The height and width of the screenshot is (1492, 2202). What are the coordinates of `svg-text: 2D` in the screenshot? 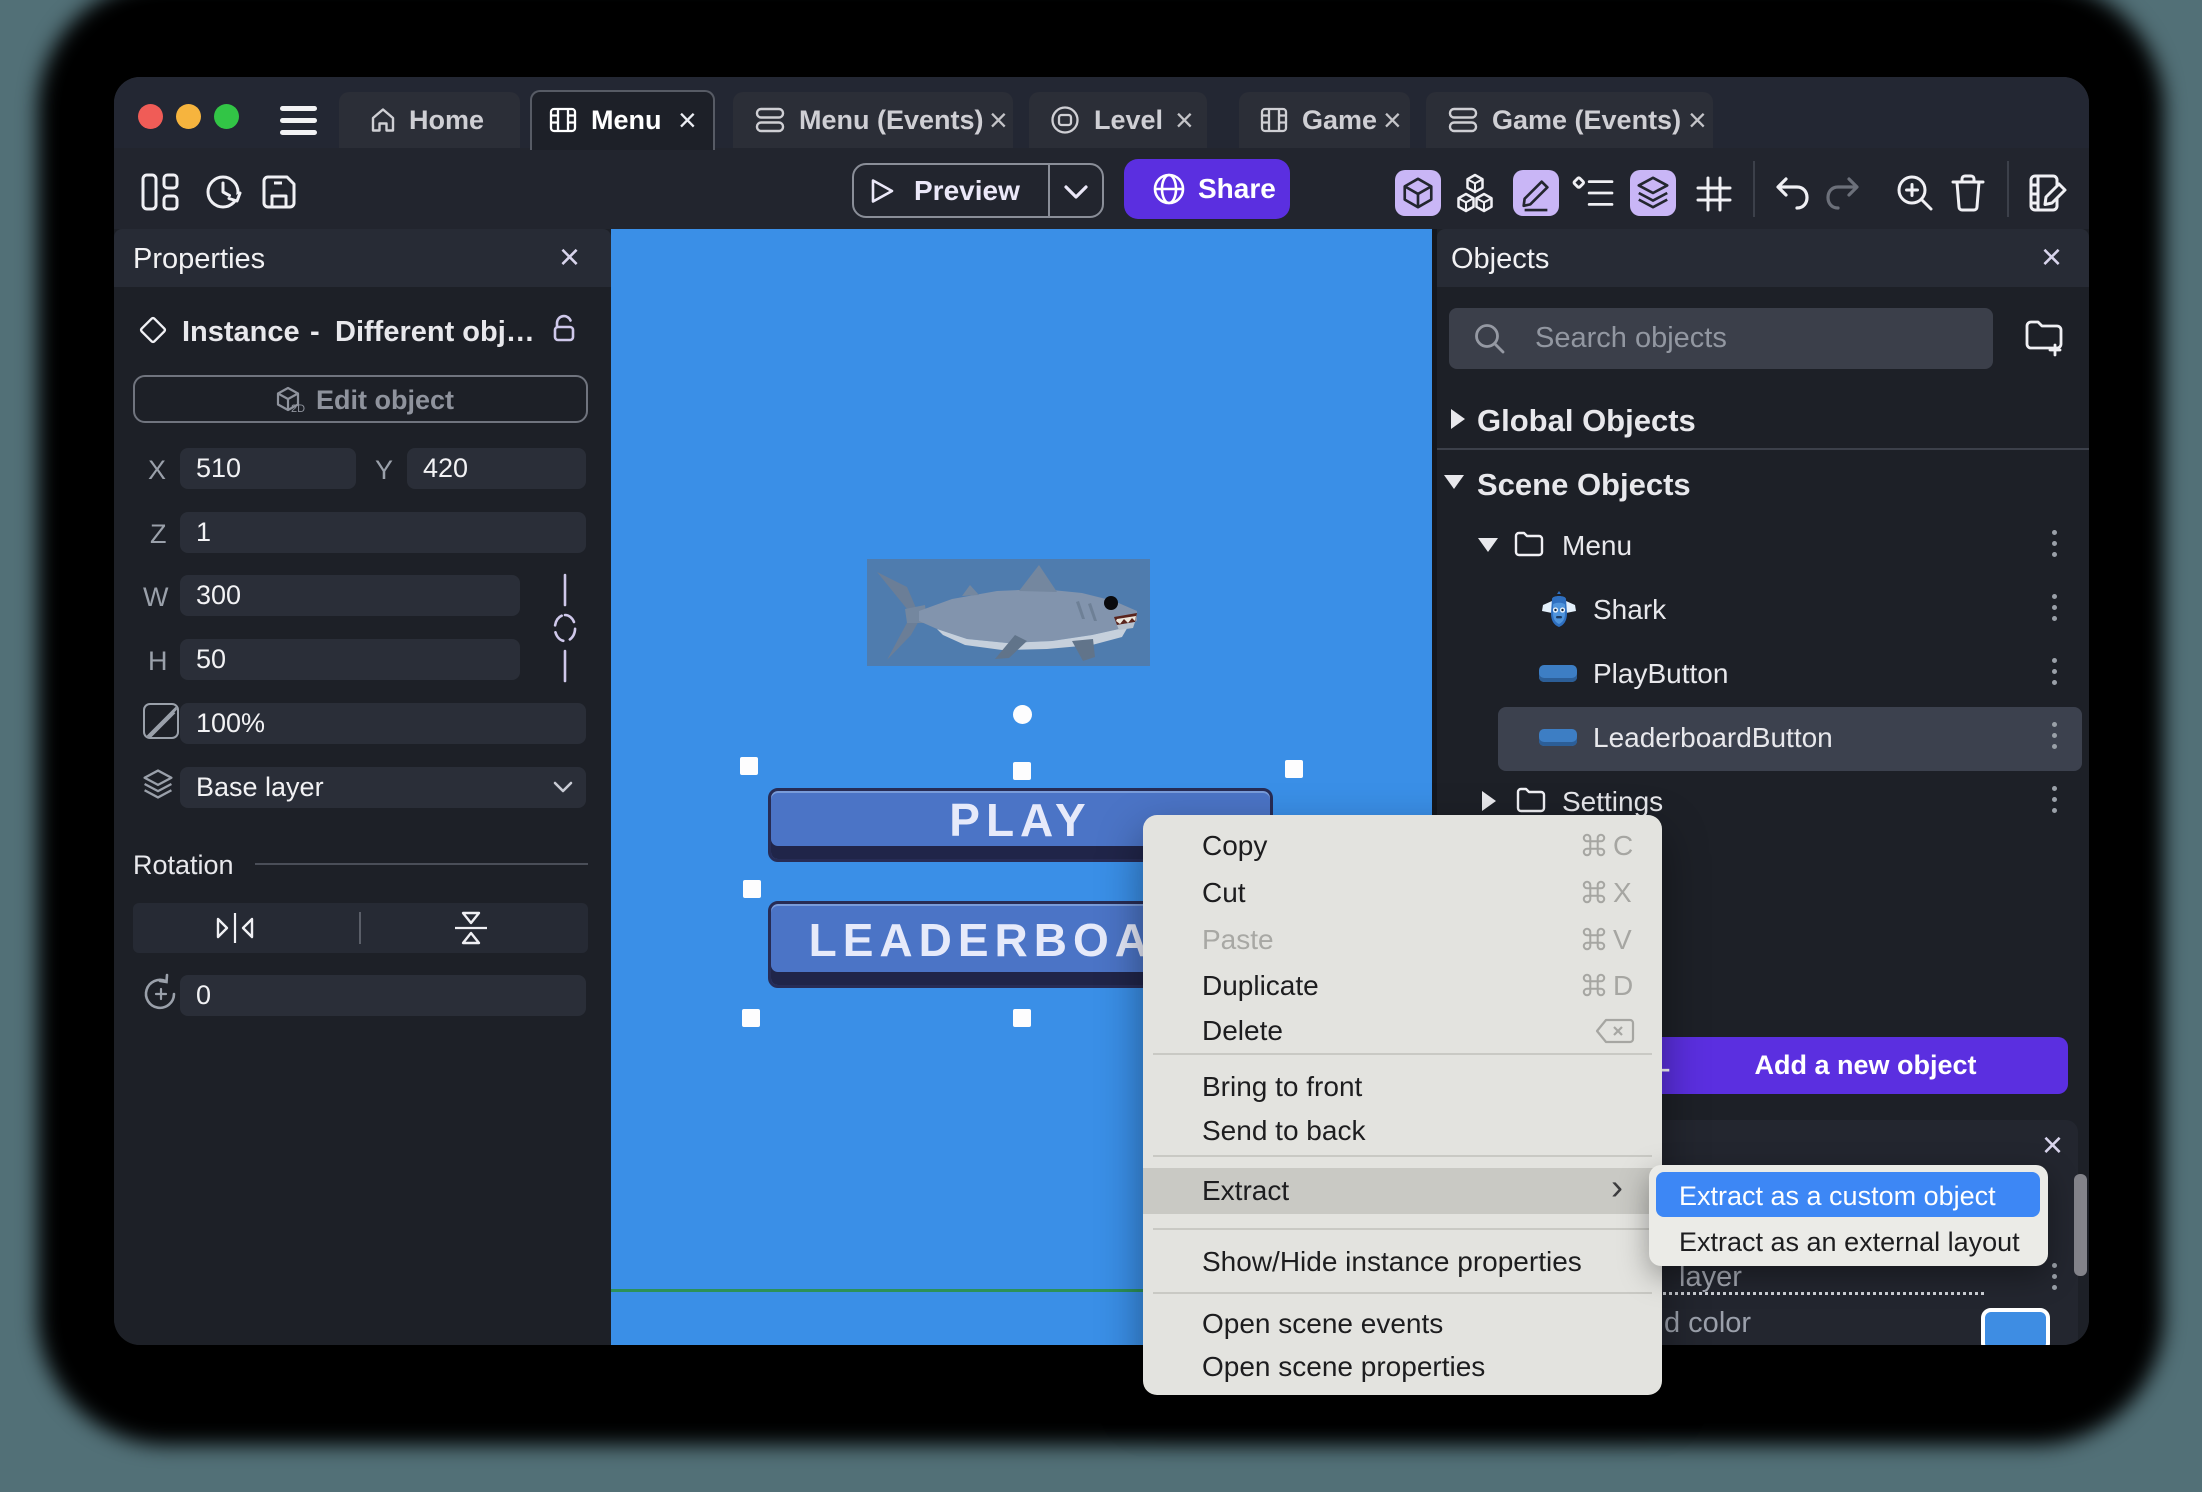 It's located at (298, 409).